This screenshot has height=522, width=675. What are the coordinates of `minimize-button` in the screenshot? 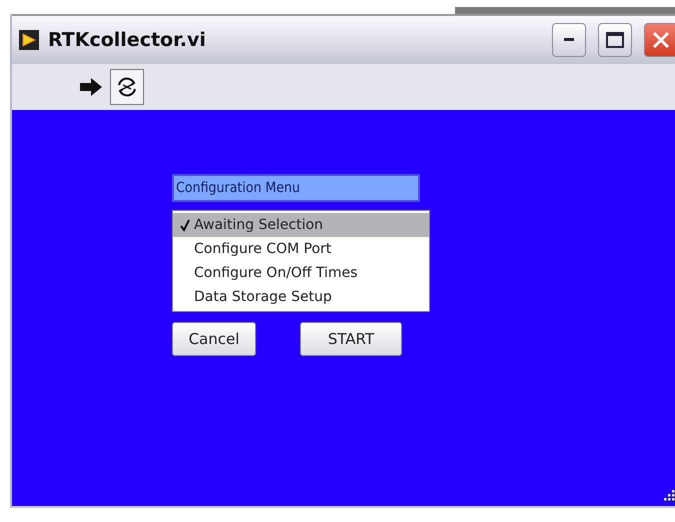 It's located at (569, 40).